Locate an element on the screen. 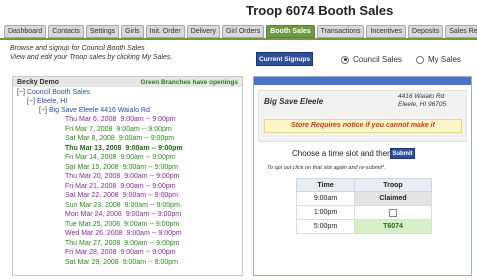 The height and width of the screenshot is (280, 477). radio-selected-icon is located at coordinates (345, 59).